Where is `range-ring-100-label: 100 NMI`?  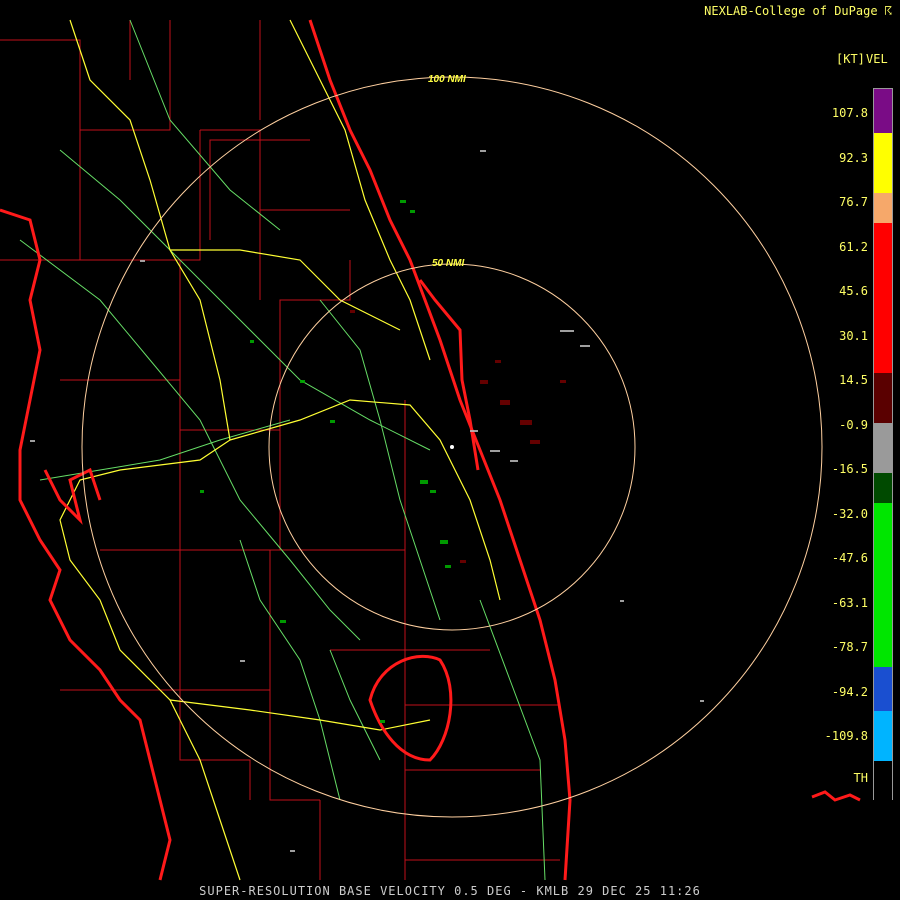
range-ring-100-label: 100 NMI is located at coordinates (447, 79).